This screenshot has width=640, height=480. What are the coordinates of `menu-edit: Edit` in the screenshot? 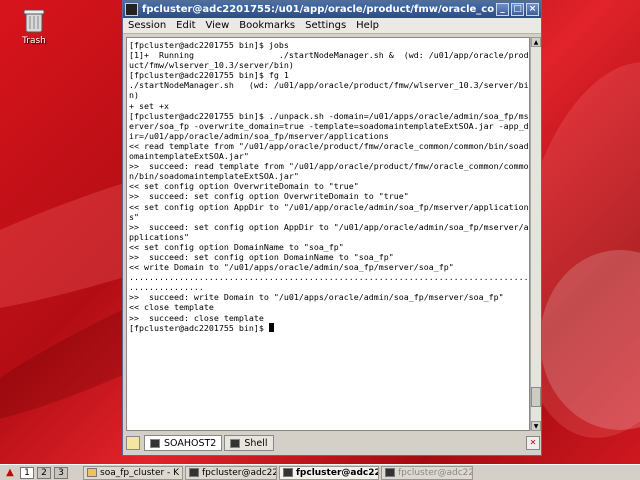 It's located at (185, 25).